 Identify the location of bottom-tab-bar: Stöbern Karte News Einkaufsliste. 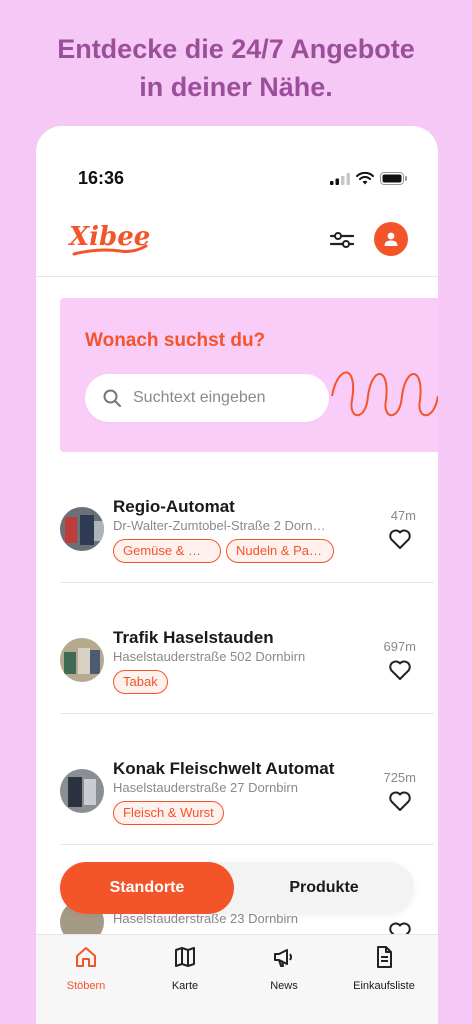
(237, 979).